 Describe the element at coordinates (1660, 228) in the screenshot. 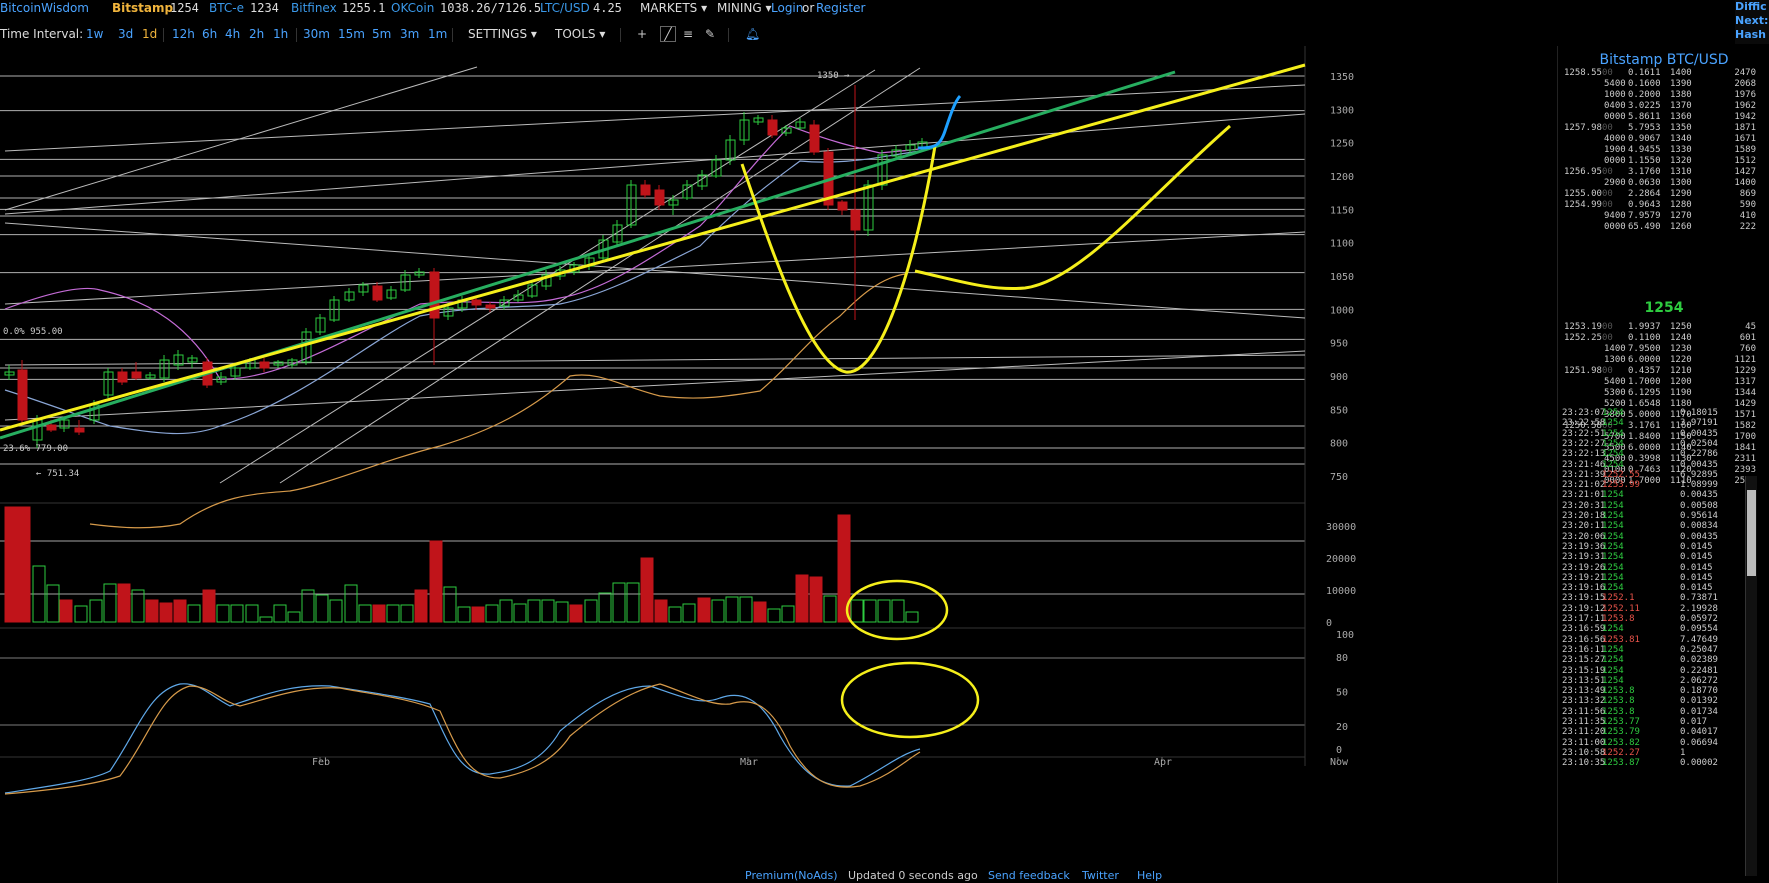

I see `ask-row: 0000 65.490 1260 222` at that location.